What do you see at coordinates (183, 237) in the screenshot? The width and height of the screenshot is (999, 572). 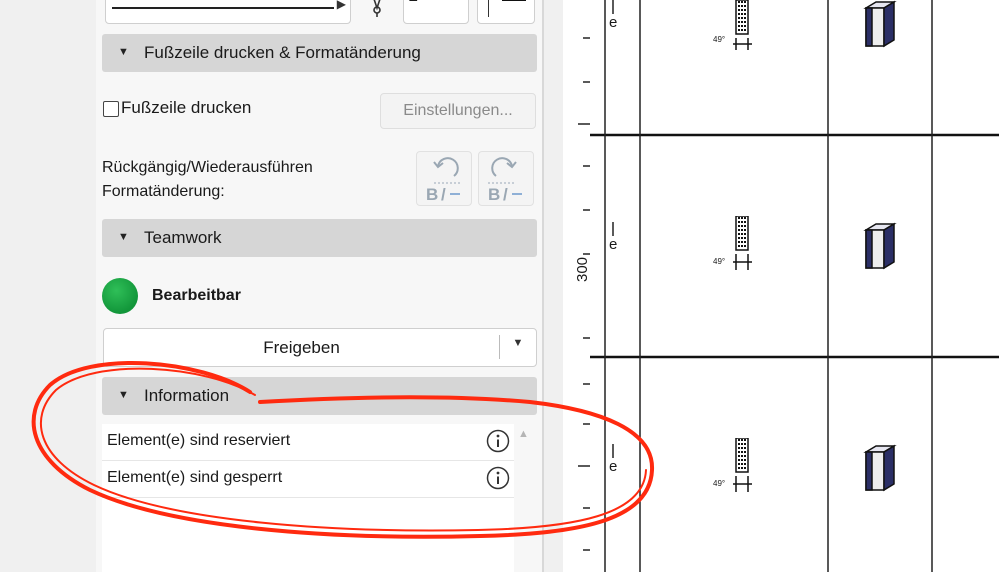 I see `section-title: Teamwork` at bounding box center [183, 237].